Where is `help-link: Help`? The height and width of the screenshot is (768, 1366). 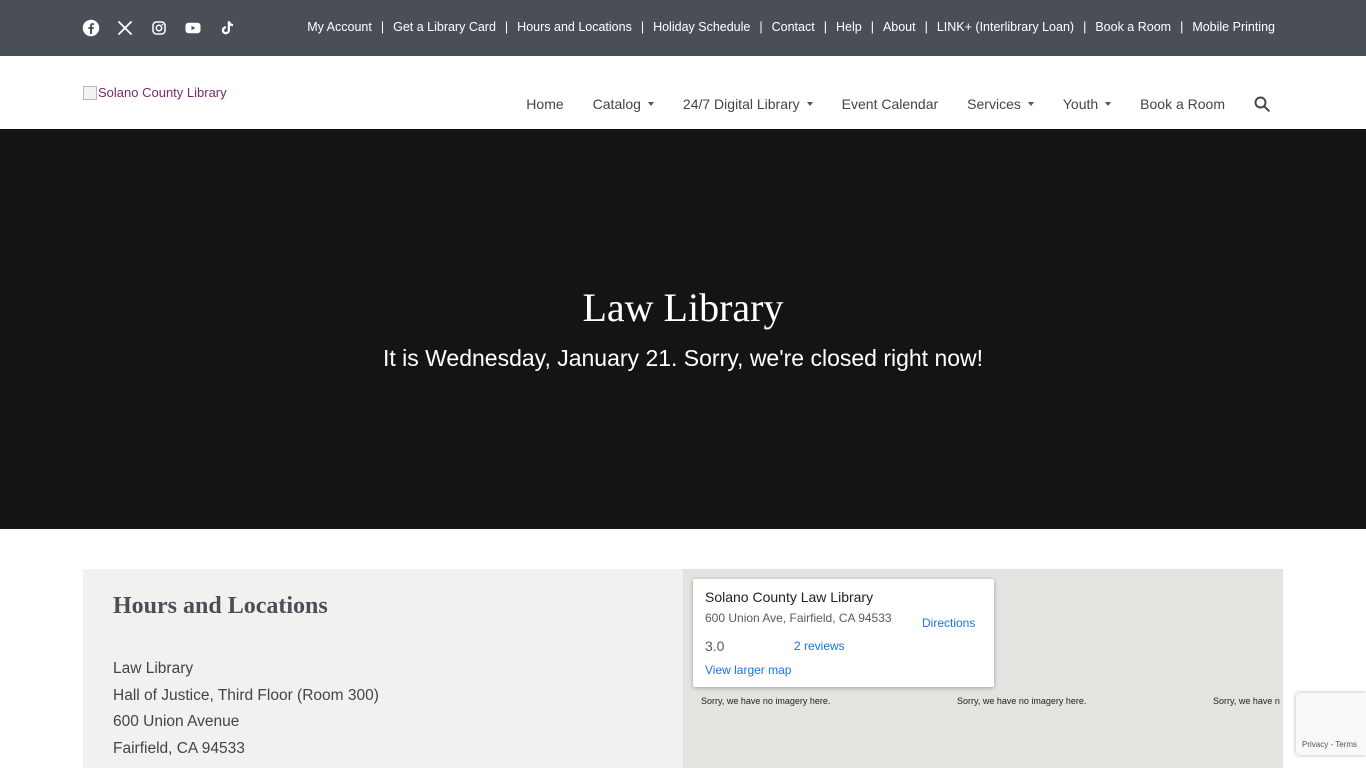 help-link: Help is located at coordinates (849, 27).